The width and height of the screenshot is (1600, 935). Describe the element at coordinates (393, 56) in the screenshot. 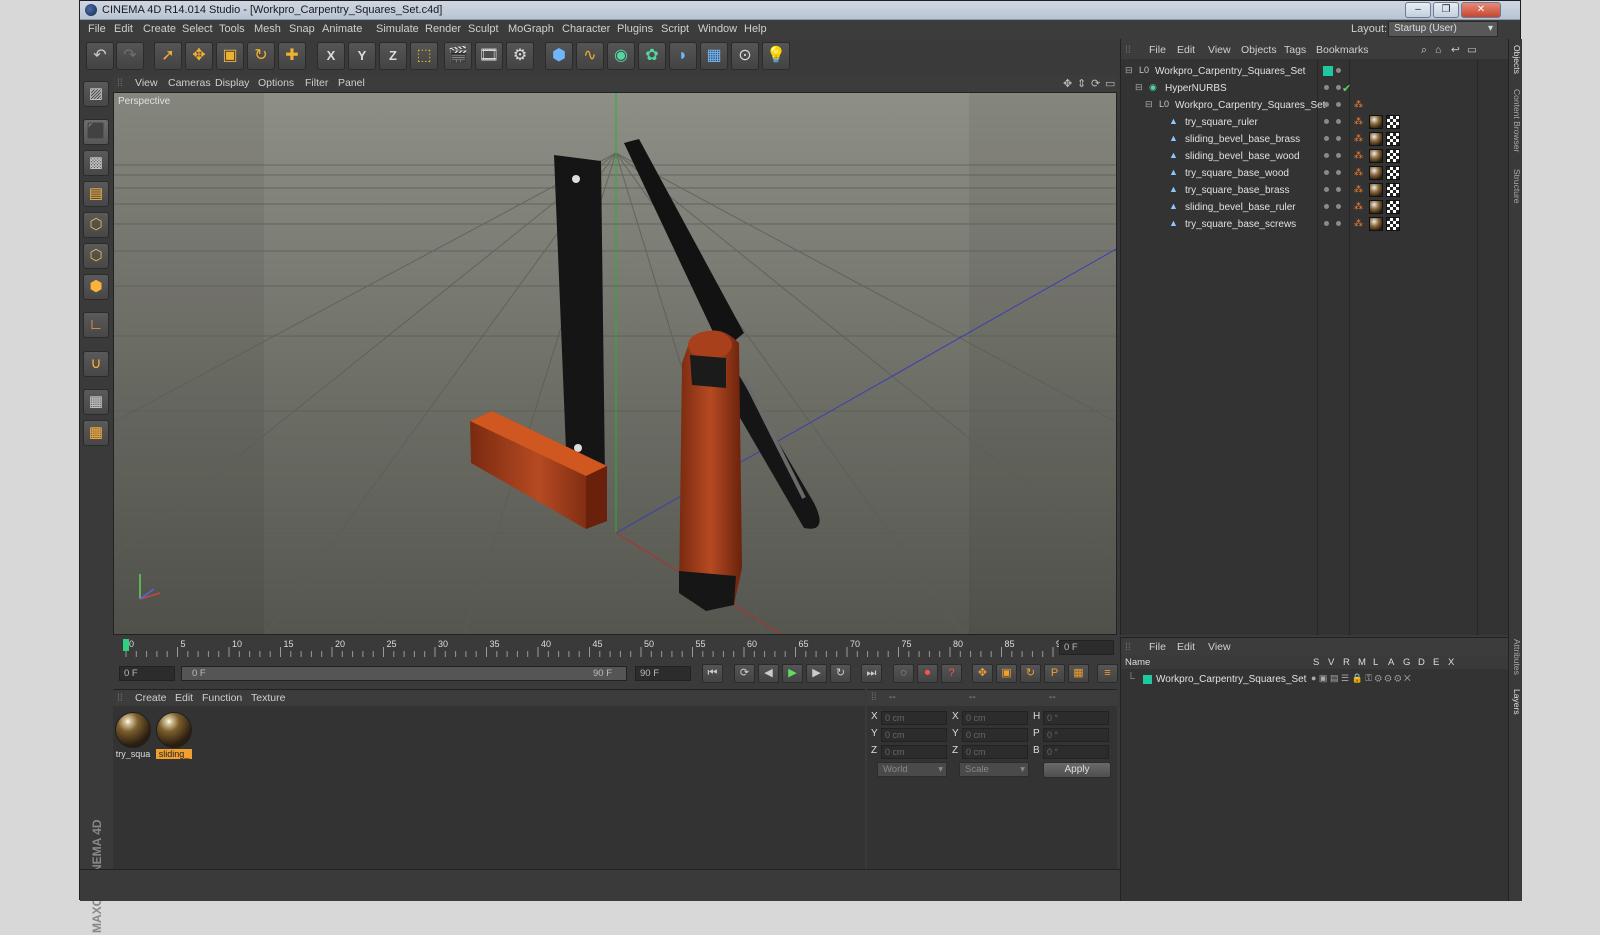

I see `z-axis-icon: Z` at that location.